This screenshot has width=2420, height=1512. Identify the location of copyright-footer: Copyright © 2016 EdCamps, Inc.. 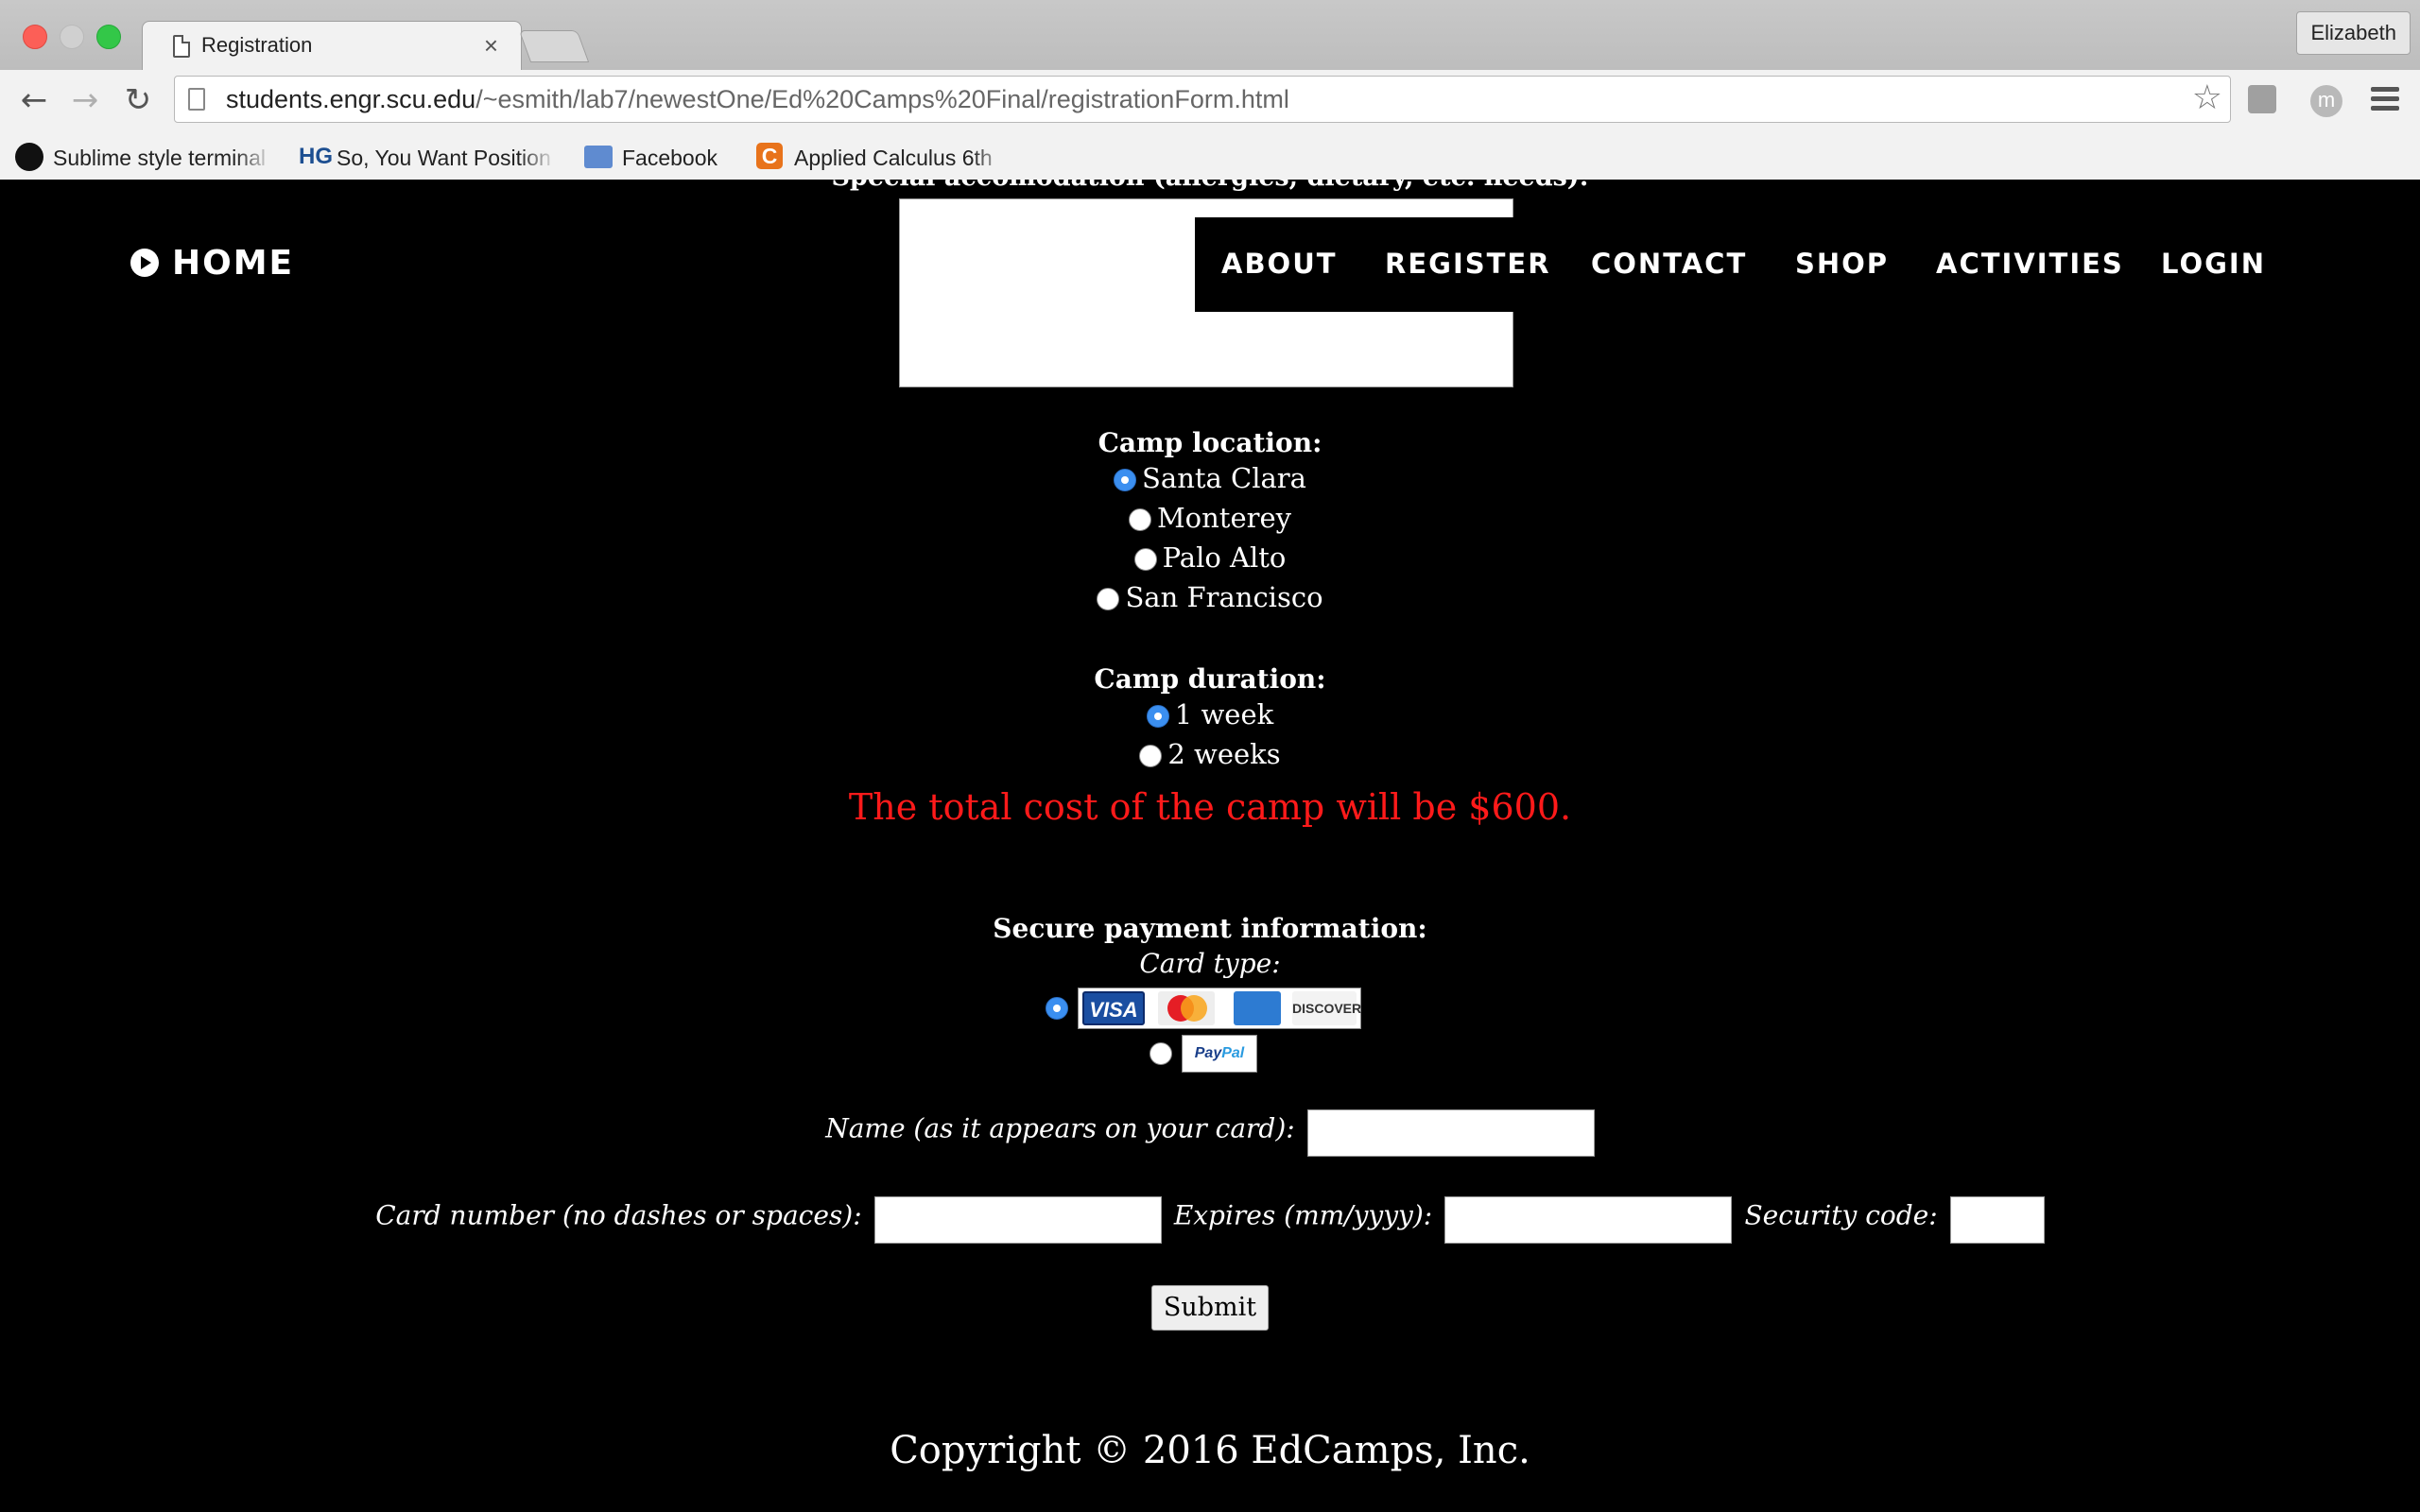
(1210, 1450).